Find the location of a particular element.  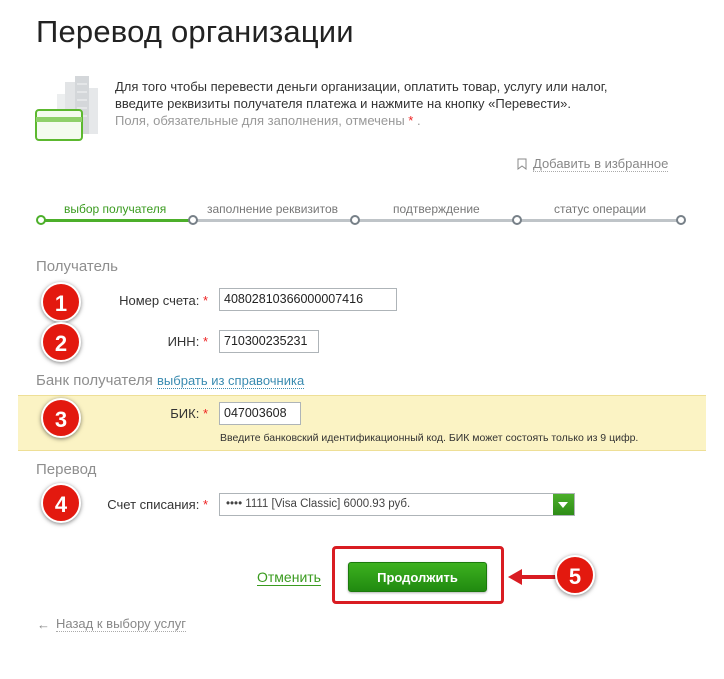

step-label-recipient: выбор получателя is located at coordinates (115, 209).